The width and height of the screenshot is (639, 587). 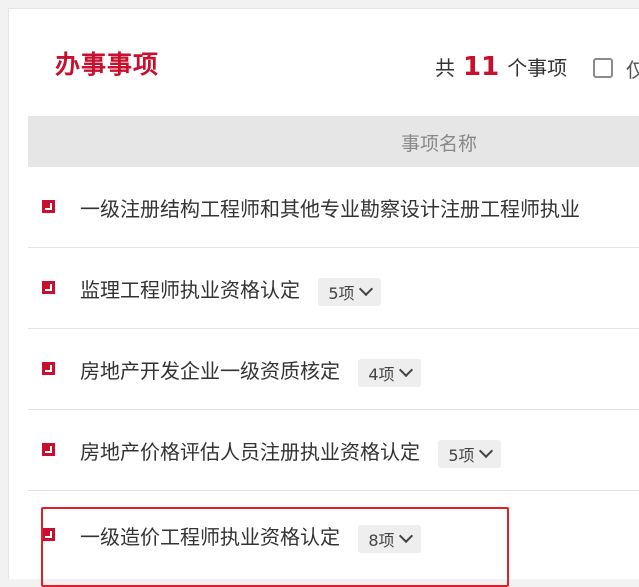 What do you see at coordinates (190, 290) in the screenshot?
I see `item-title: 监理工程师执业资格认定` at bounding box center [190, 290].